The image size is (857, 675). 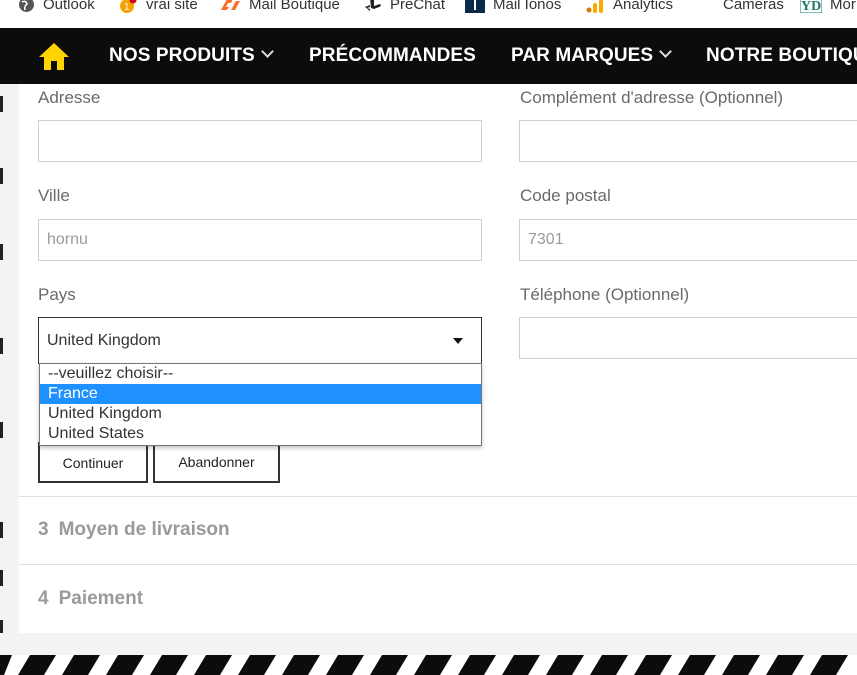 I want to click on ionos-icon, so click(x=475, y=6).